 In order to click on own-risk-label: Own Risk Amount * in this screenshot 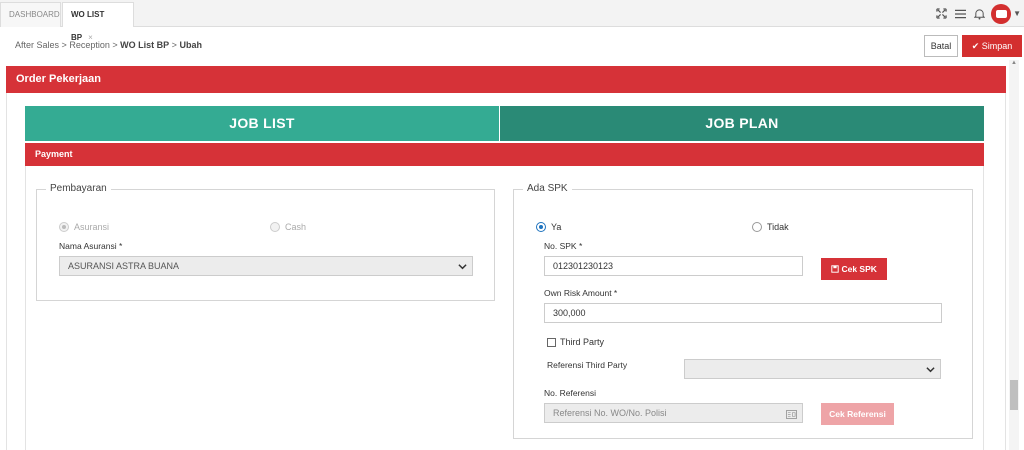, I will do `click(581, 293)`.